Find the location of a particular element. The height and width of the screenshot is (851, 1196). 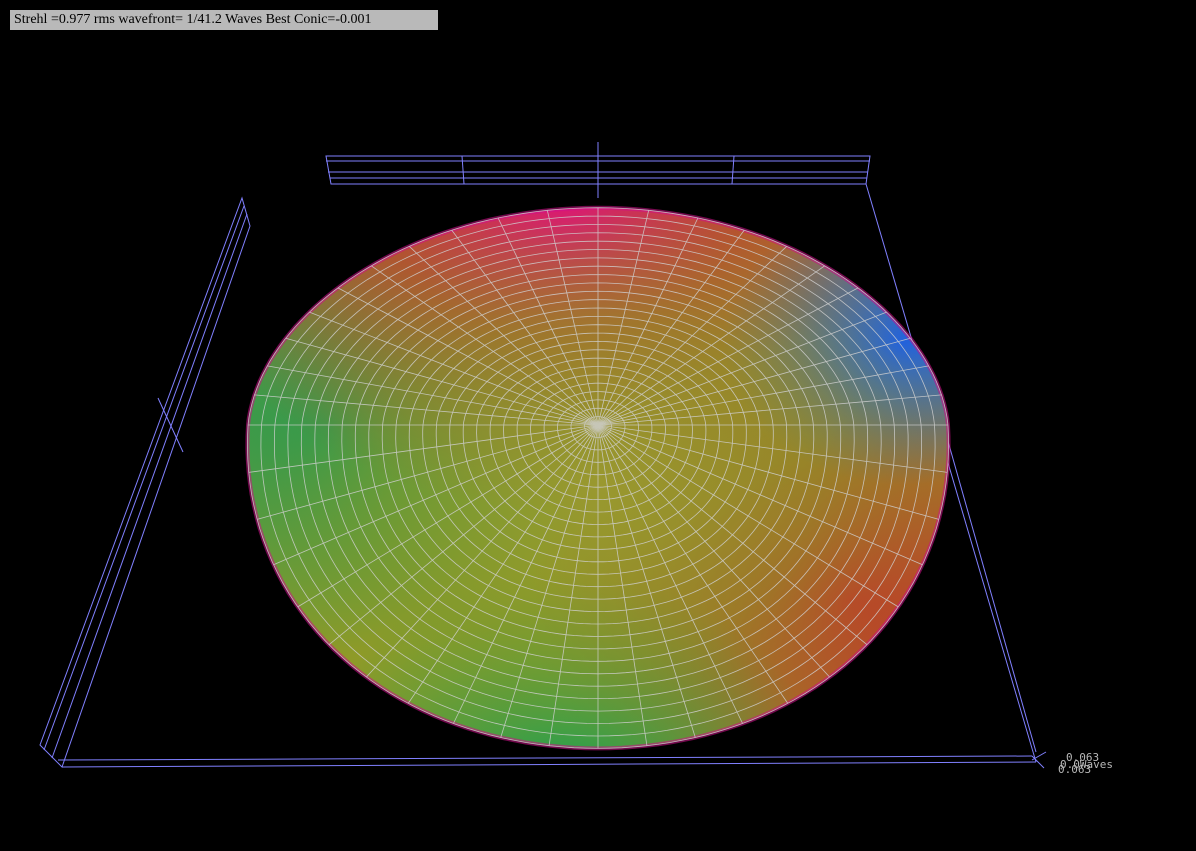

scale-min-label: 0.063 is located at coordinates (1074, 769).